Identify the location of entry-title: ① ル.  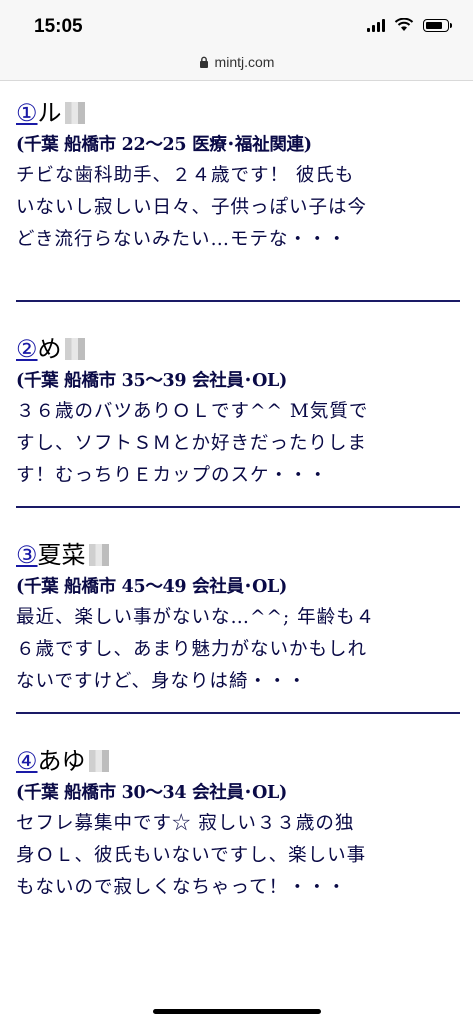
(238, 113).